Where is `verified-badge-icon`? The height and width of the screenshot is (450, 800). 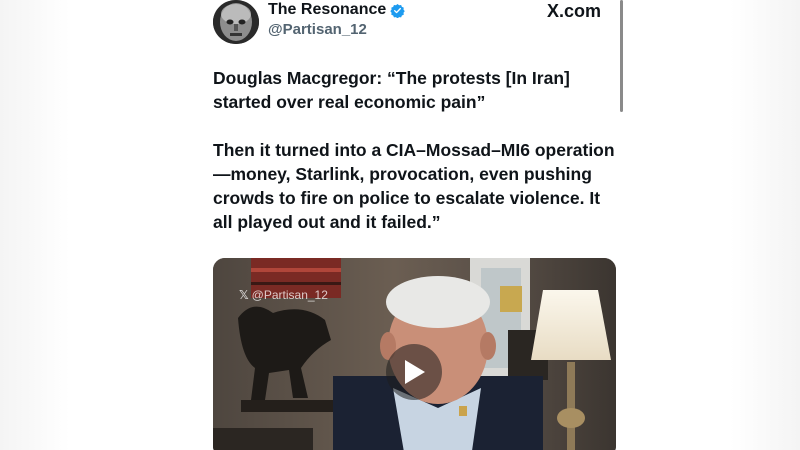
verified-badge-icon is located at coordinates (398, 10).